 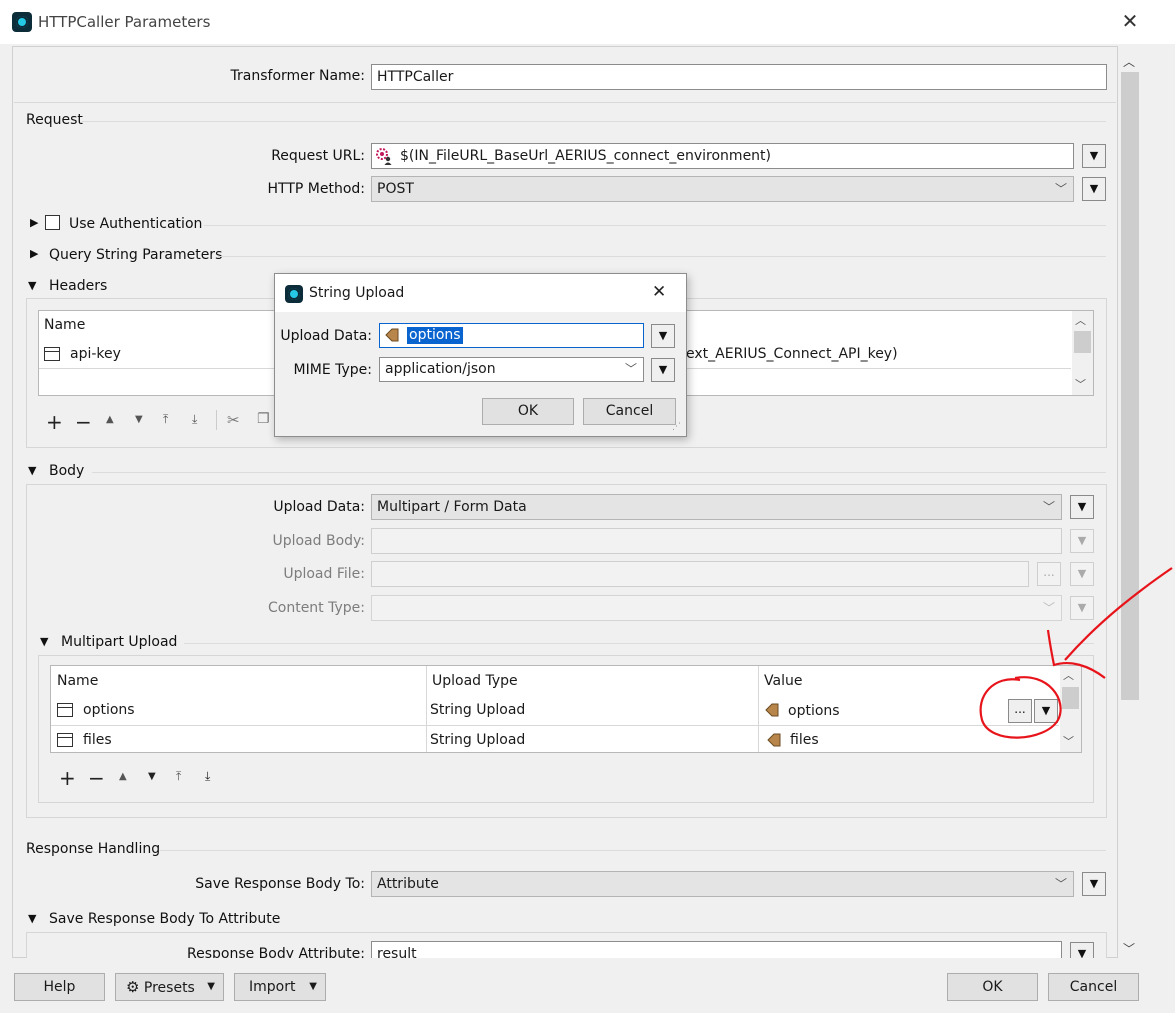 What do you see at coordinates (1130, 21) in the screenshot?
I see `close-icon: ✕` at bounding box center [1130, 21].